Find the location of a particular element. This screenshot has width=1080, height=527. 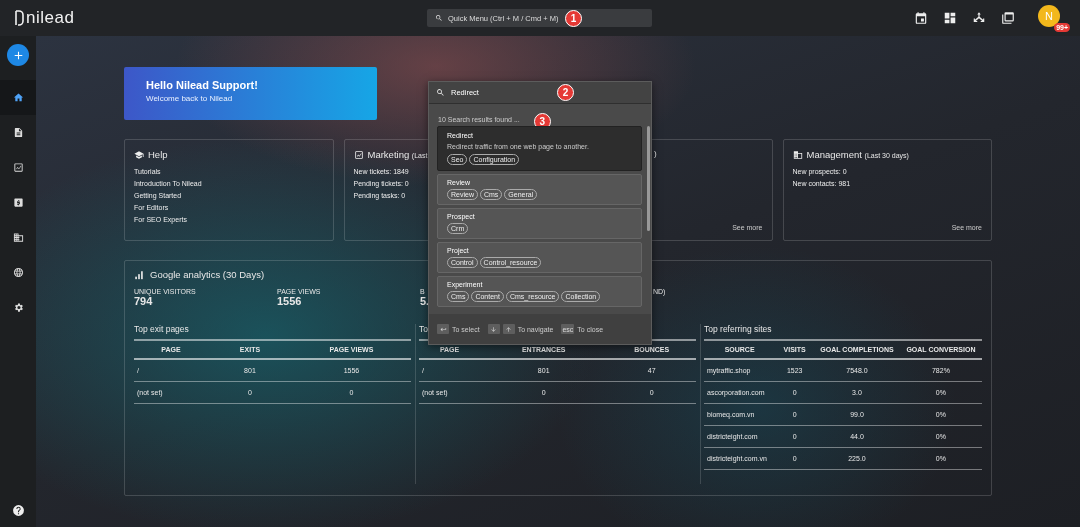

down-key-icon is located at coordinates (493, 329).